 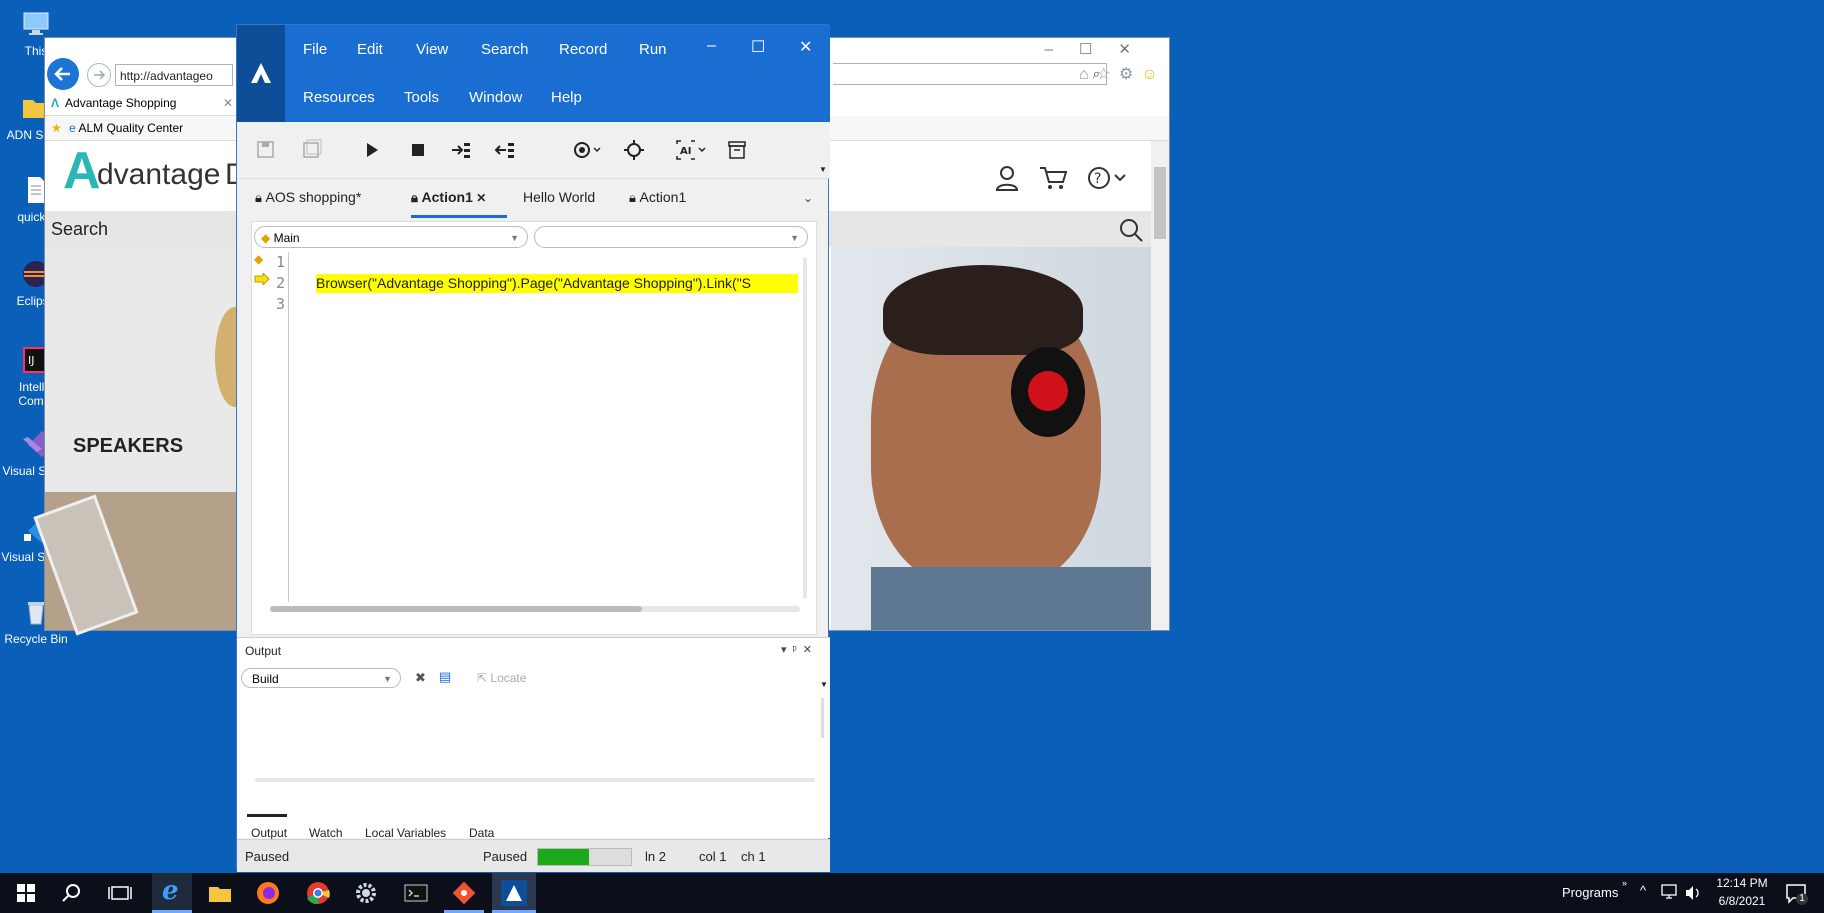 What do you see at coordinates (1007, 178) in the screenshot?
I see `user-icon` at bounding box center [1007, 178].